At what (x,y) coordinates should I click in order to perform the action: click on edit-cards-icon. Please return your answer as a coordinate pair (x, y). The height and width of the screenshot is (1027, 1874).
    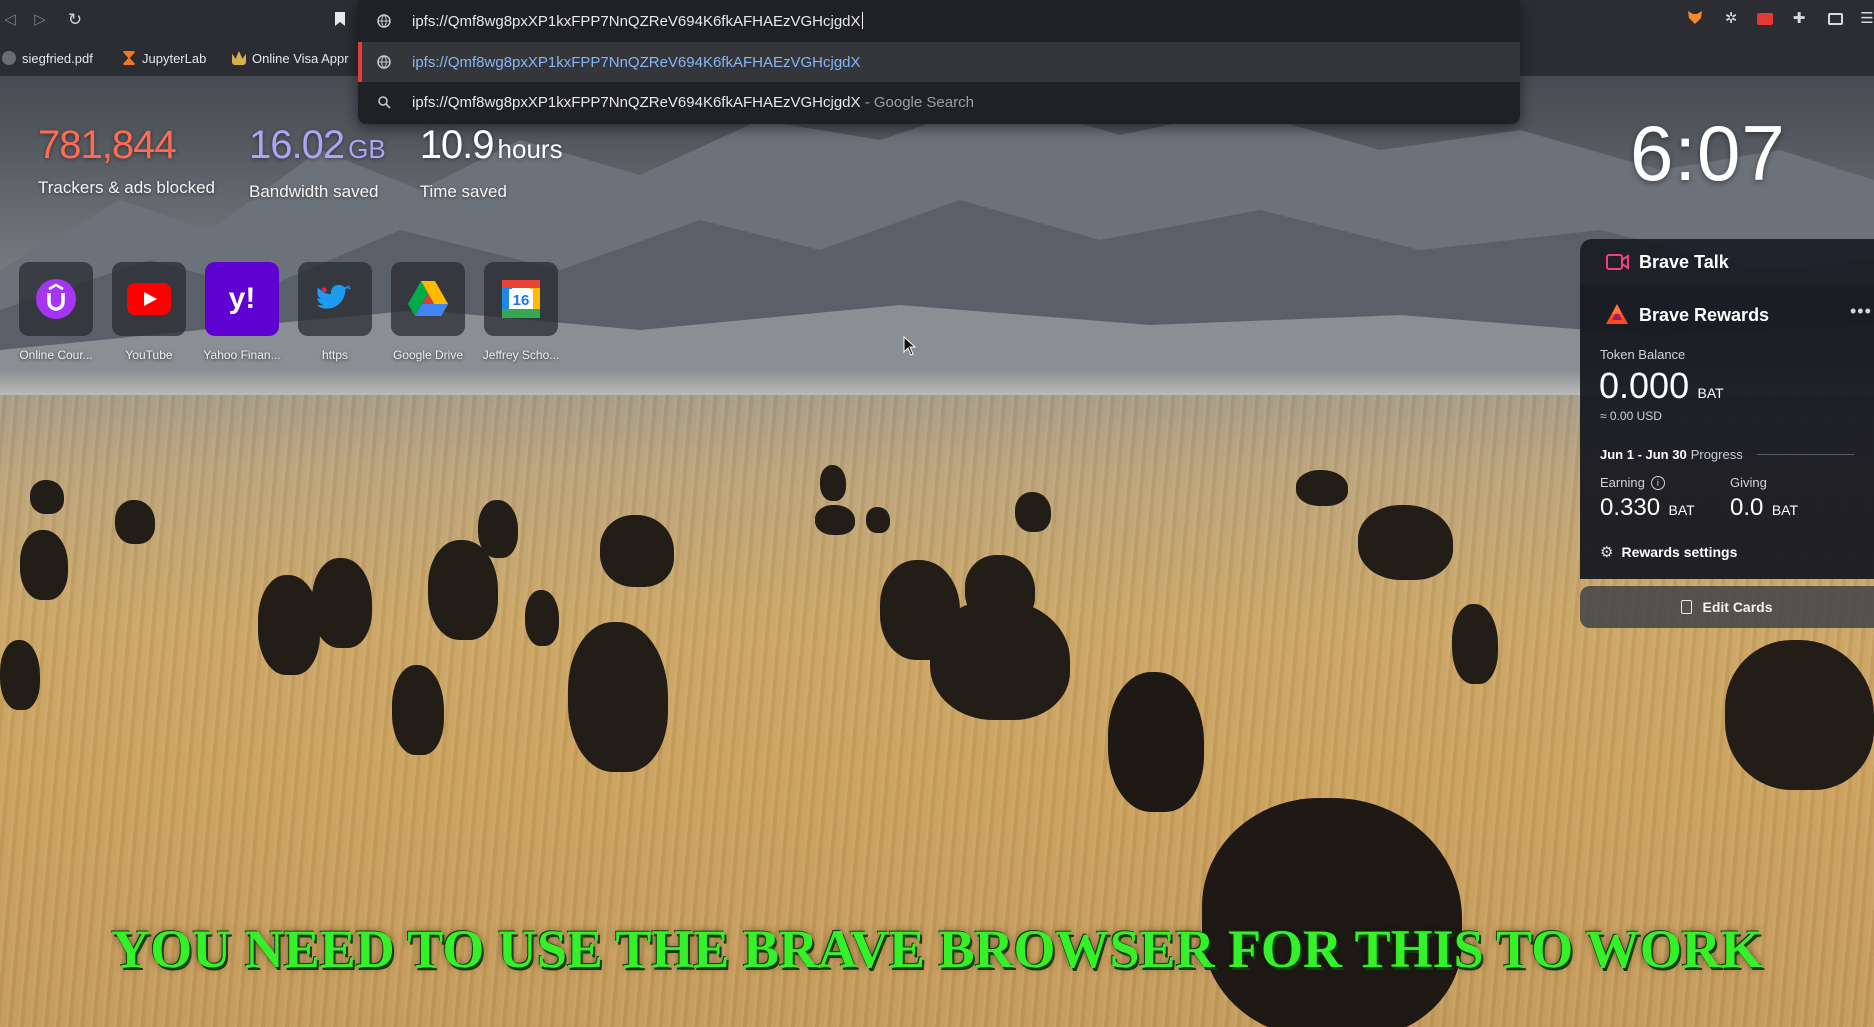
    Looking at the image, I should click on (1687, 607).